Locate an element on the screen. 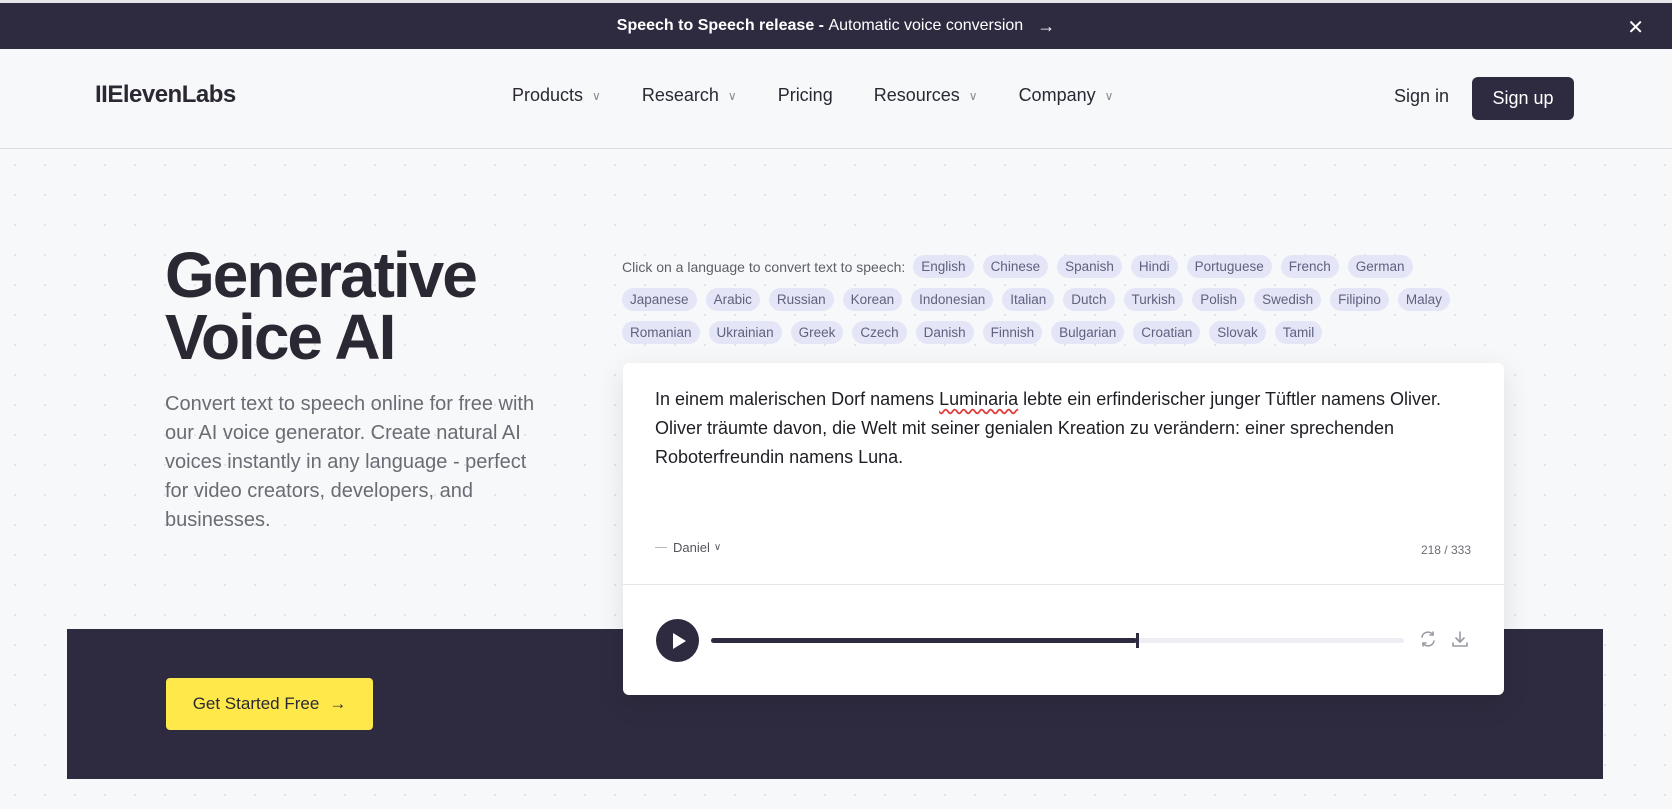 The image size is (1672, 809). language-chip-czech: Czech is located at coordinates (879, 332).